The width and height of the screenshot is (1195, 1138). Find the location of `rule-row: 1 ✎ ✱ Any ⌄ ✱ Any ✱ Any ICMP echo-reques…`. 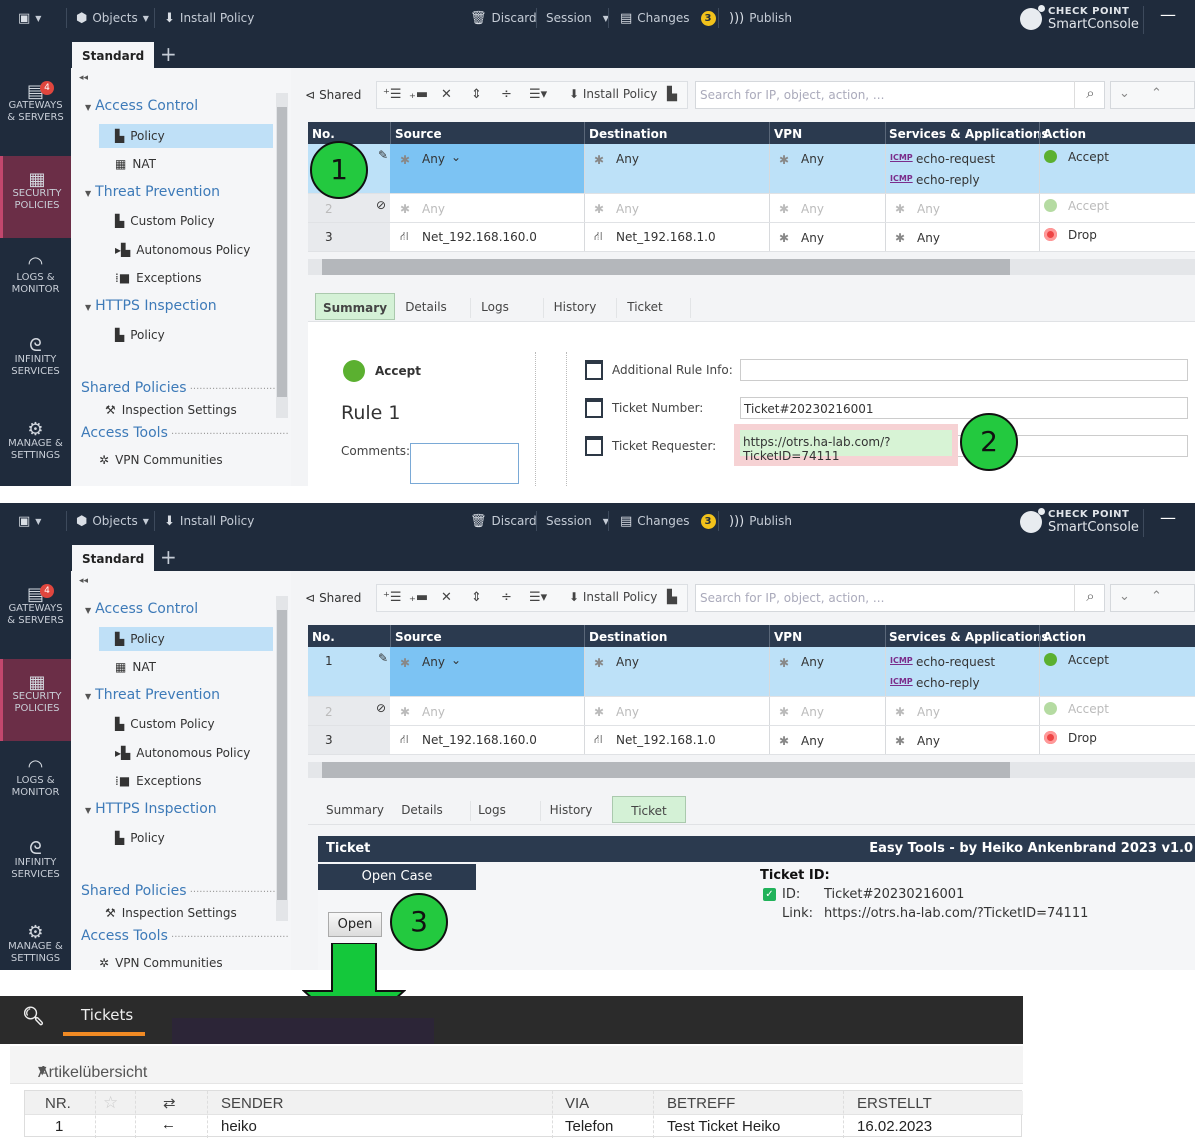

rule-row: 1 ✎ ✱ Any ⌄ ✱ Any ✱ Any ICMP echo-reques… is located at coordinates (751, 672).